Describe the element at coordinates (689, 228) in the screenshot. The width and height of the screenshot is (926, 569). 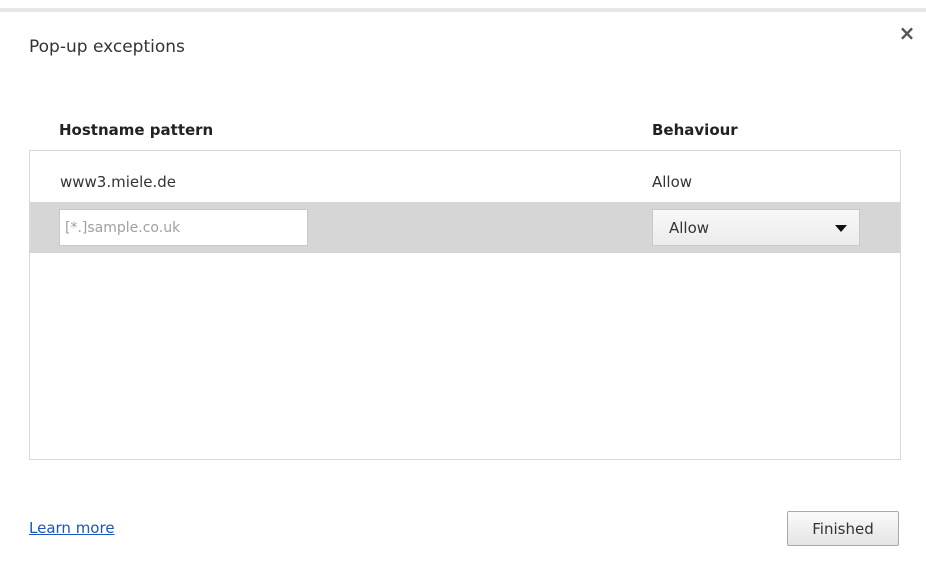
I see `behaviour-select-value: Allow` at that location.